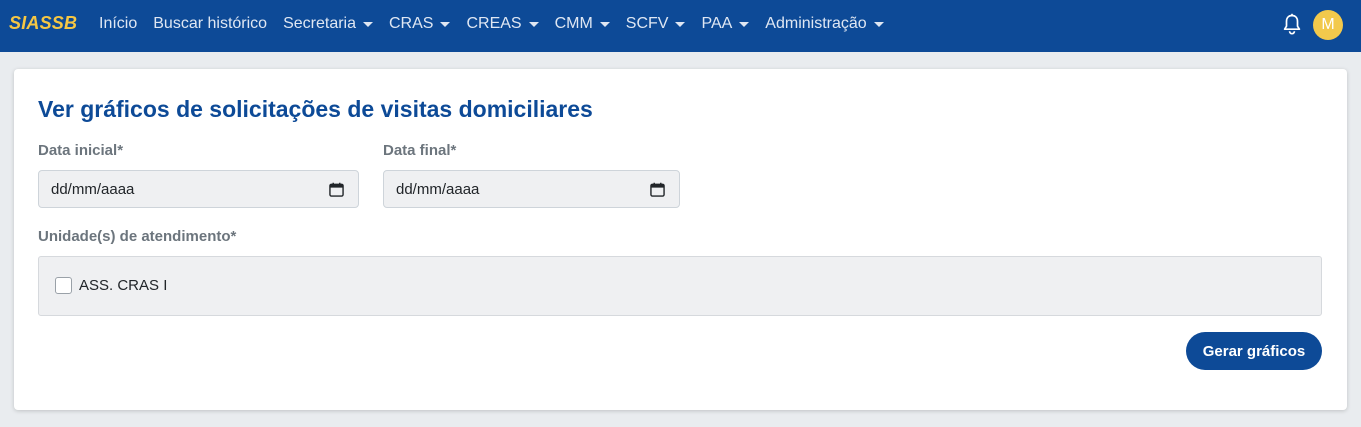  I want to click on nav-item-creas: CREAS, so click(502, 24).